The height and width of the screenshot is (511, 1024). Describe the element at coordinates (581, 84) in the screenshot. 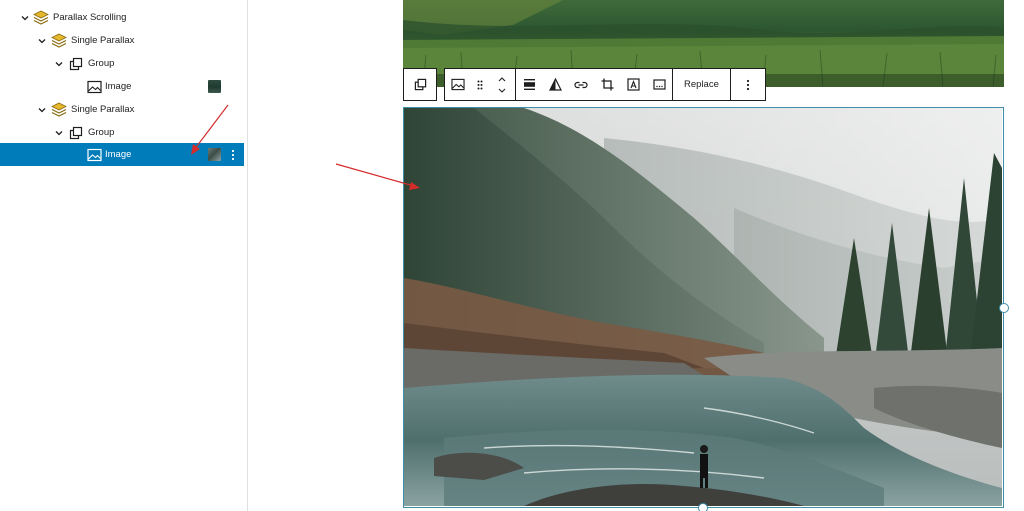

I see `link-icon` at that location.